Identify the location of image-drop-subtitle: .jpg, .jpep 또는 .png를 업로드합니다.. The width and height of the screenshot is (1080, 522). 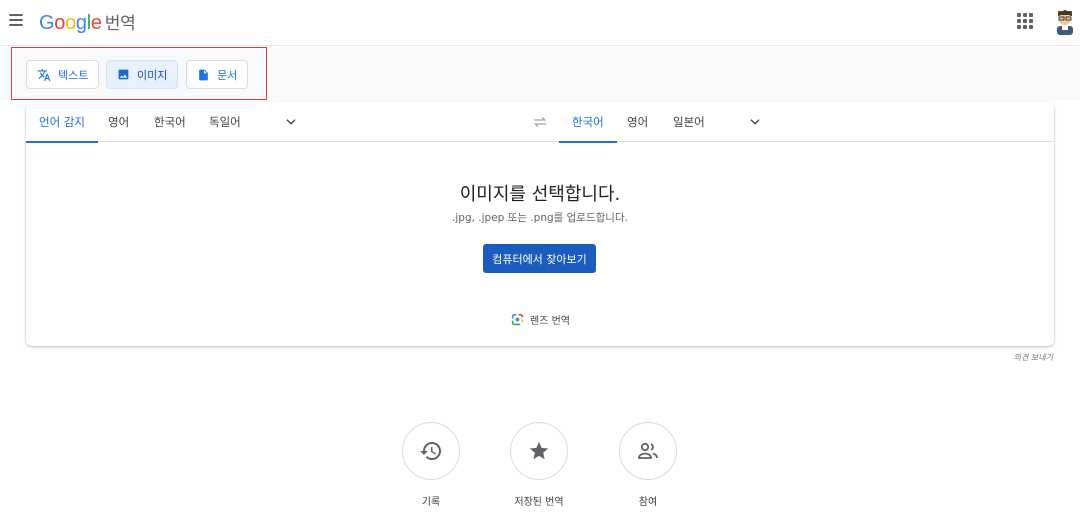
(540, 218).